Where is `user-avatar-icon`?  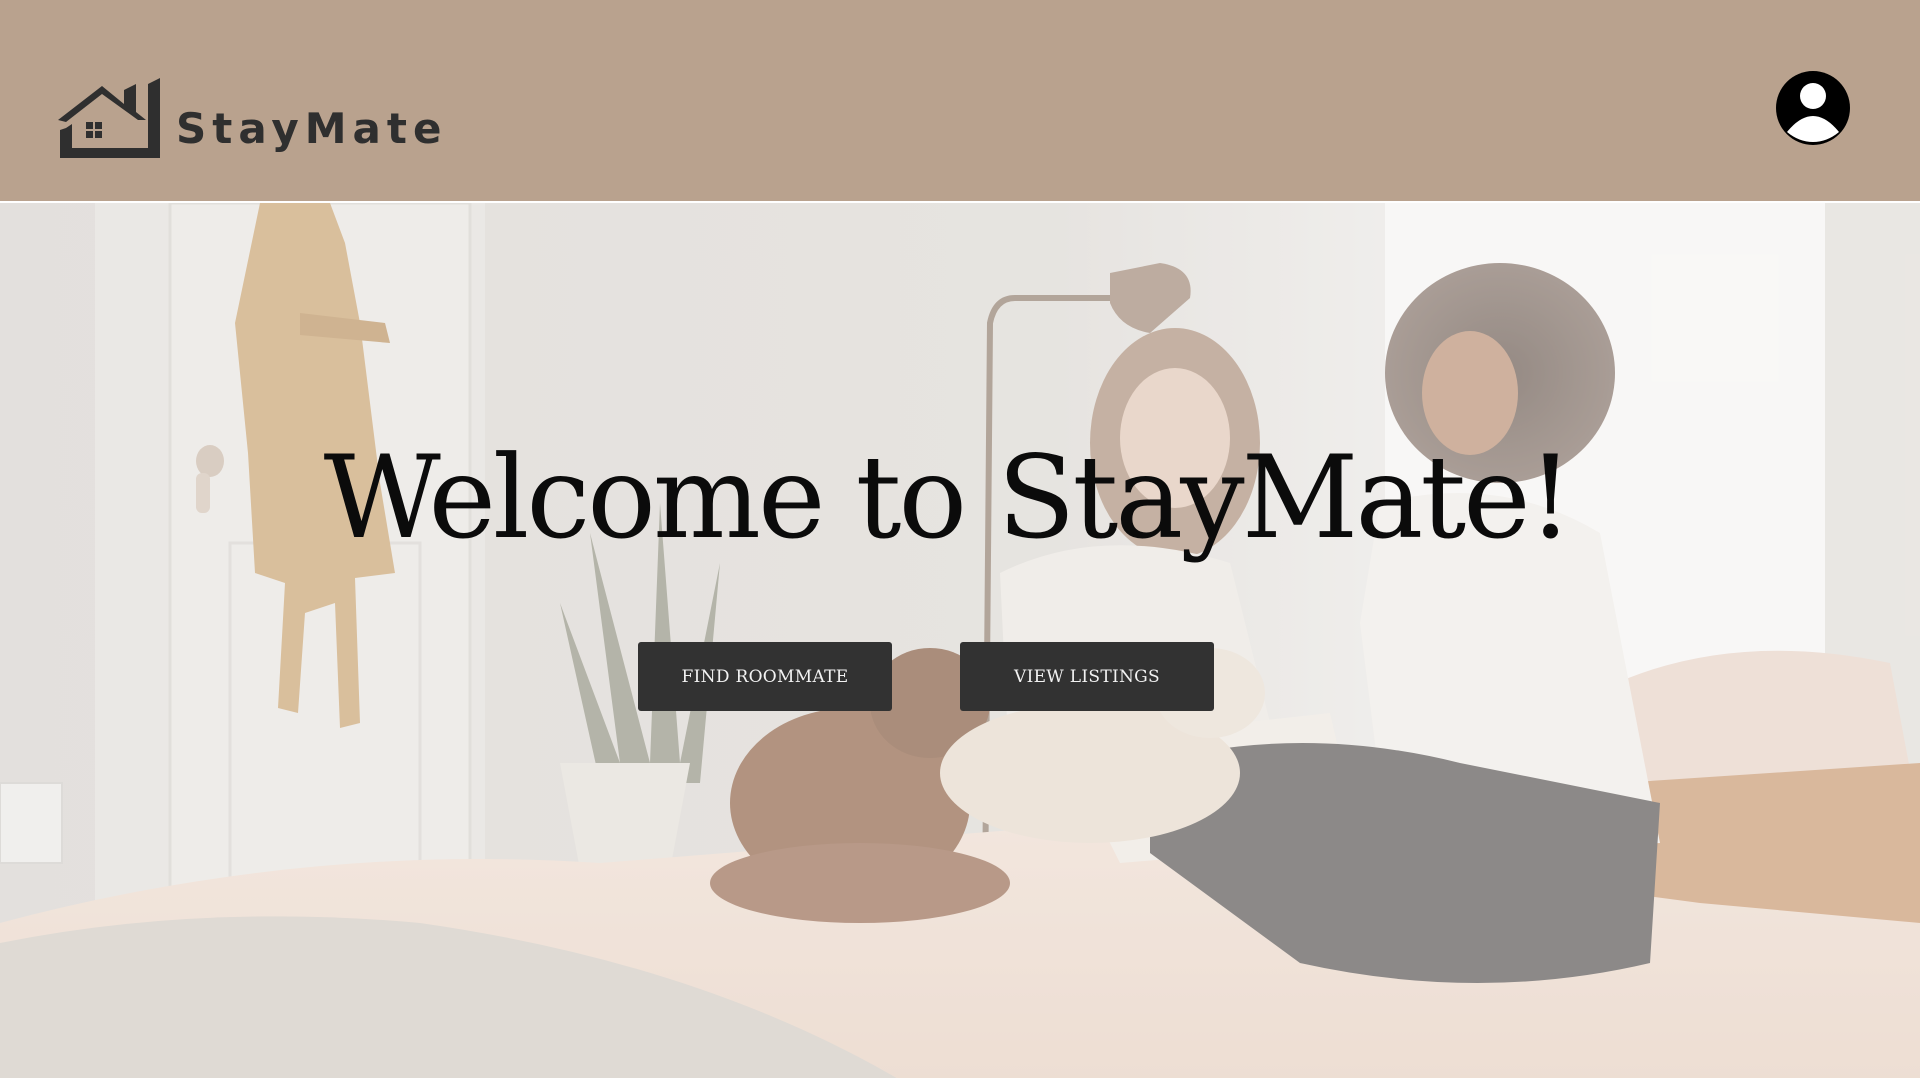
user-avatar-icon is located at coordinates (1813, 108).